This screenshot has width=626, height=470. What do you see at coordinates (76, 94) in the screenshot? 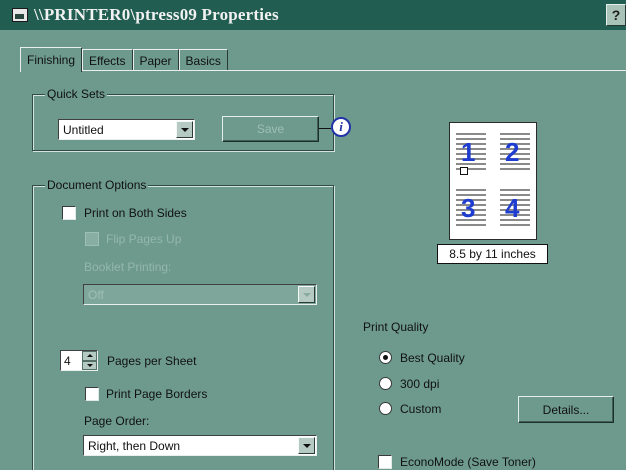
I see `quick-sets-label: Quick Sets` at bounding box center [76, 94].